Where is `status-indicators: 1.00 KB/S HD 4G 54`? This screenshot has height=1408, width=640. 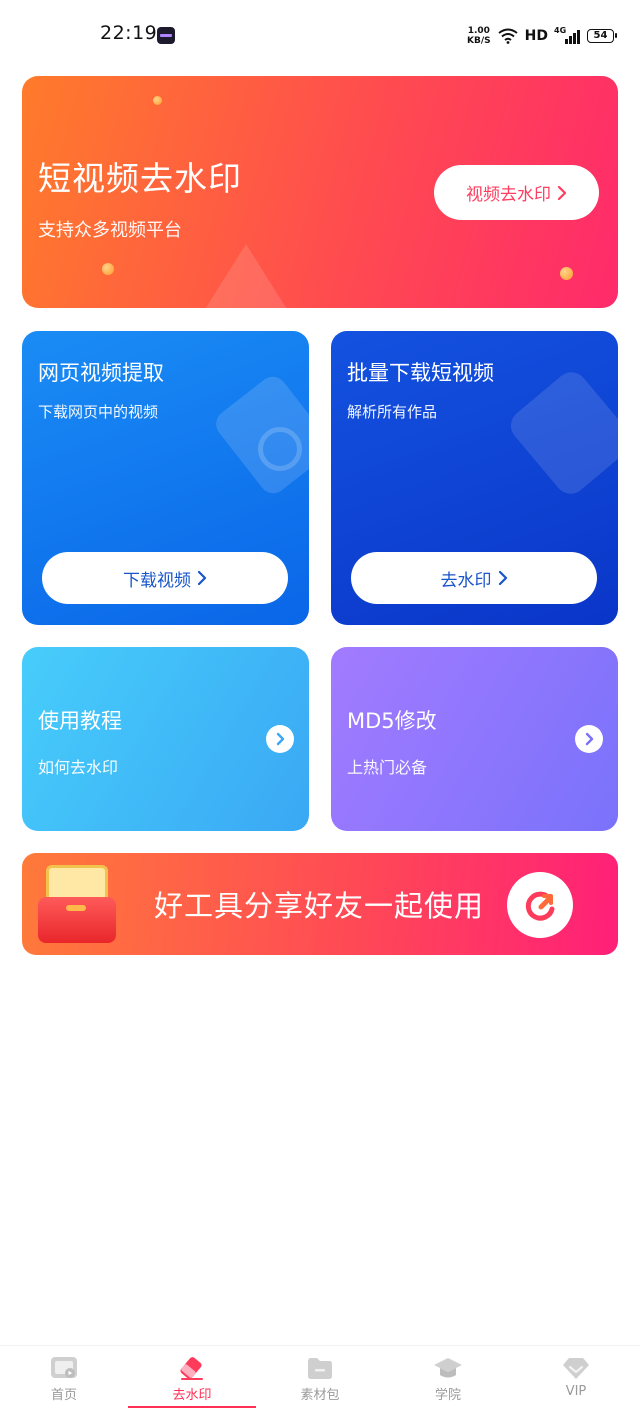 status-indicators: 1.00 KB/S HD 4G 54 is located at coordinates (542, 36).